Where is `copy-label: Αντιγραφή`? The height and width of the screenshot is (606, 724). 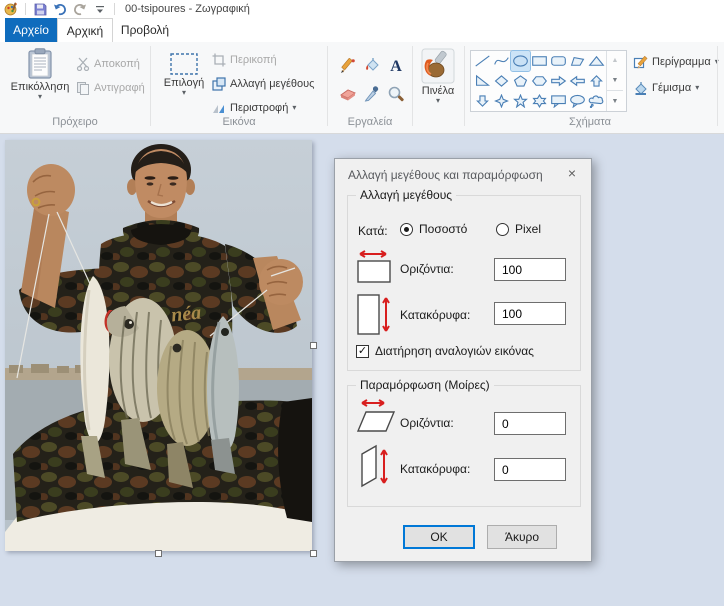
copy-label: Αντιγραφή is located at coordinates (119, 88).